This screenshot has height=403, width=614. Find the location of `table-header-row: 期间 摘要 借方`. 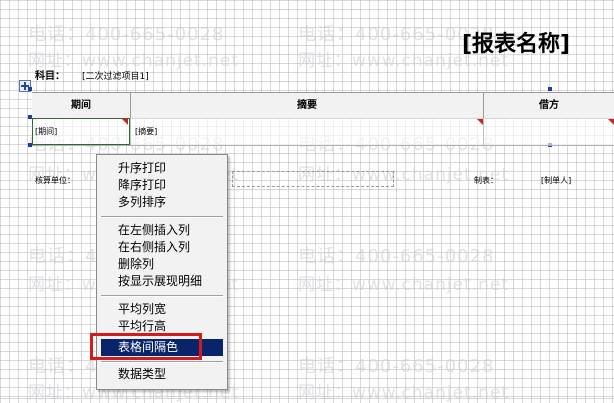

table-header-row: 期间 摘要 借方 is located at coordinates (323, 105).